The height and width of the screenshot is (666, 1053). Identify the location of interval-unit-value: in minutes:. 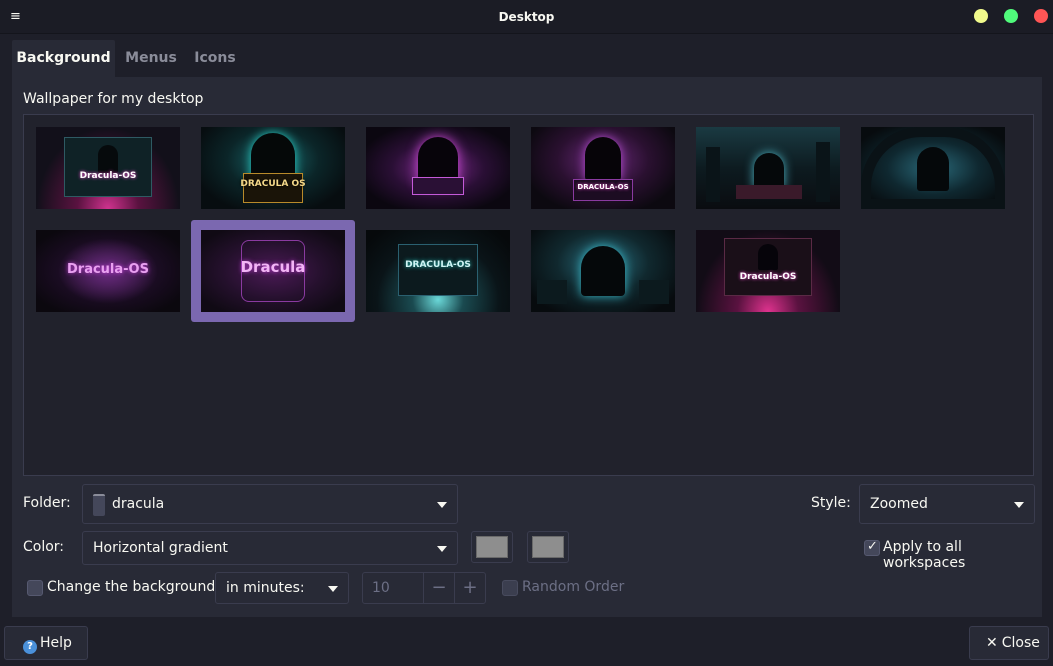
(265, 588).